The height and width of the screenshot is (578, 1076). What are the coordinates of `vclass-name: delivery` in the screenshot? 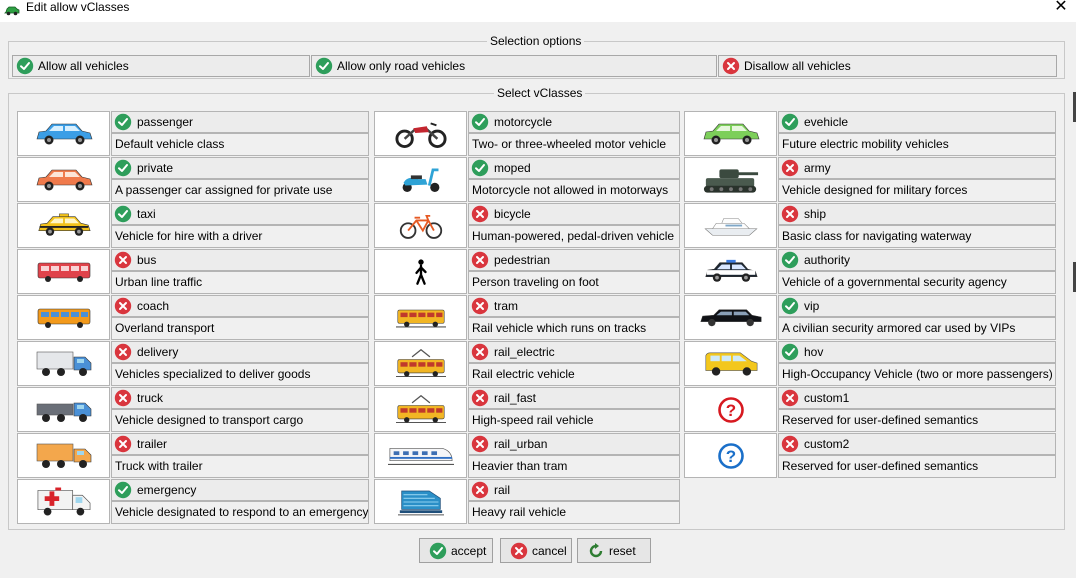 It's located at (158, 352).